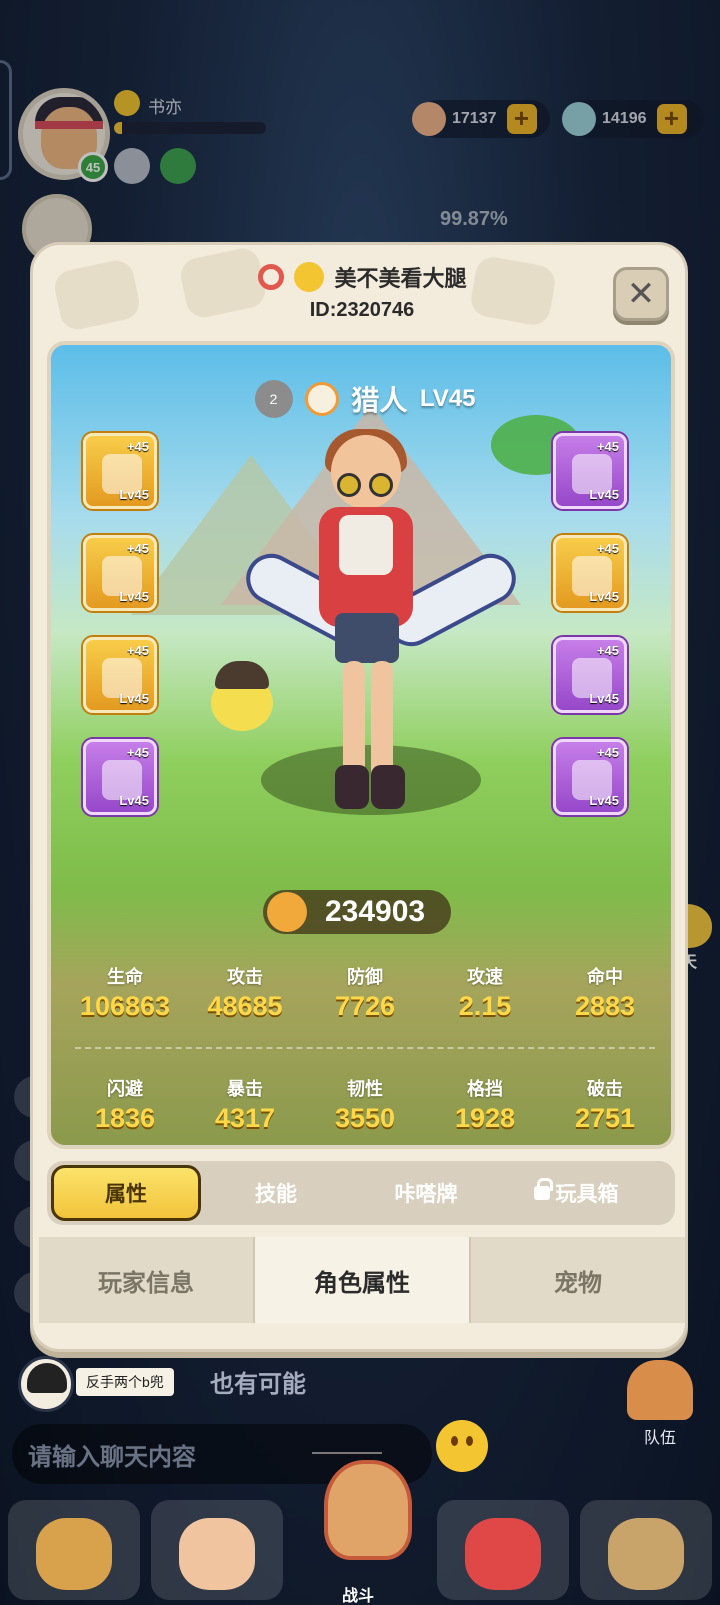 Image resolution: width=720 pixels, height=1605 pixels. I want to click on team-icon, so click(660, 1390).